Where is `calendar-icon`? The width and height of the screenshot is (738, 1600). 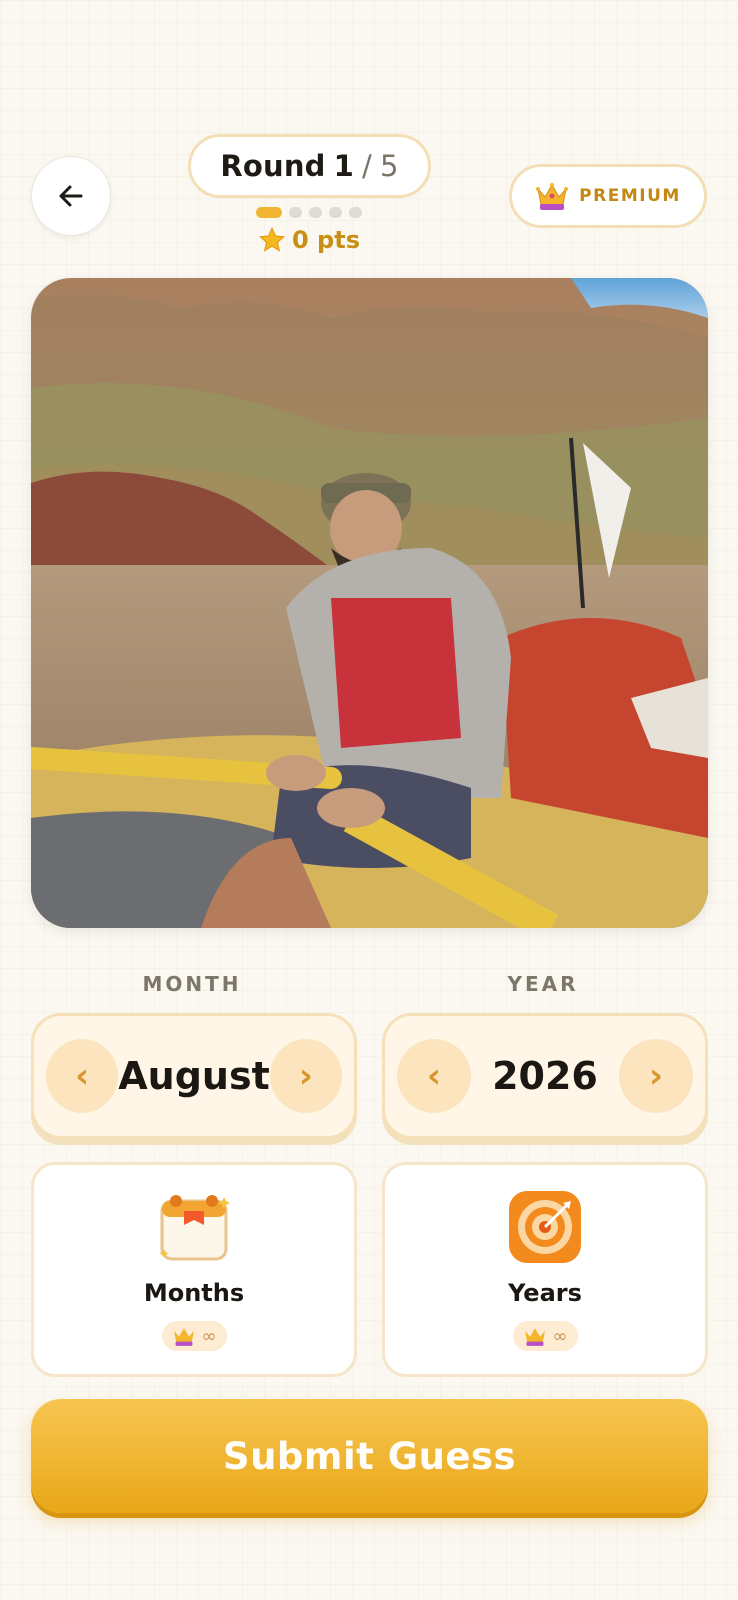 calendar-icon is located at coordinates (194, 1228).